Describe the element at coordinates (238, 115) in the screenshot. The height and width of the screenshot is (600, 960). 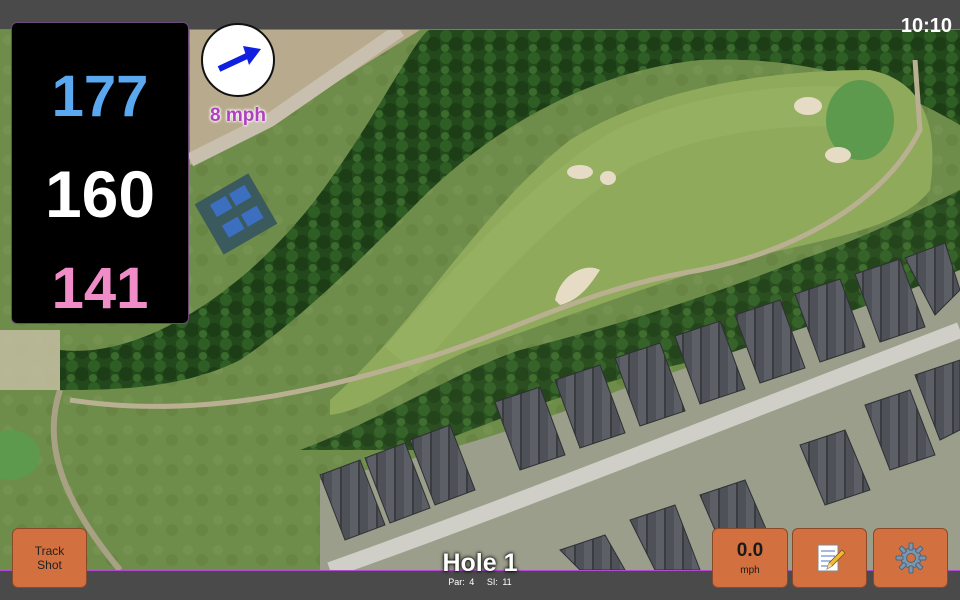
I see `wind-speed-label: 8 mph` at that location.